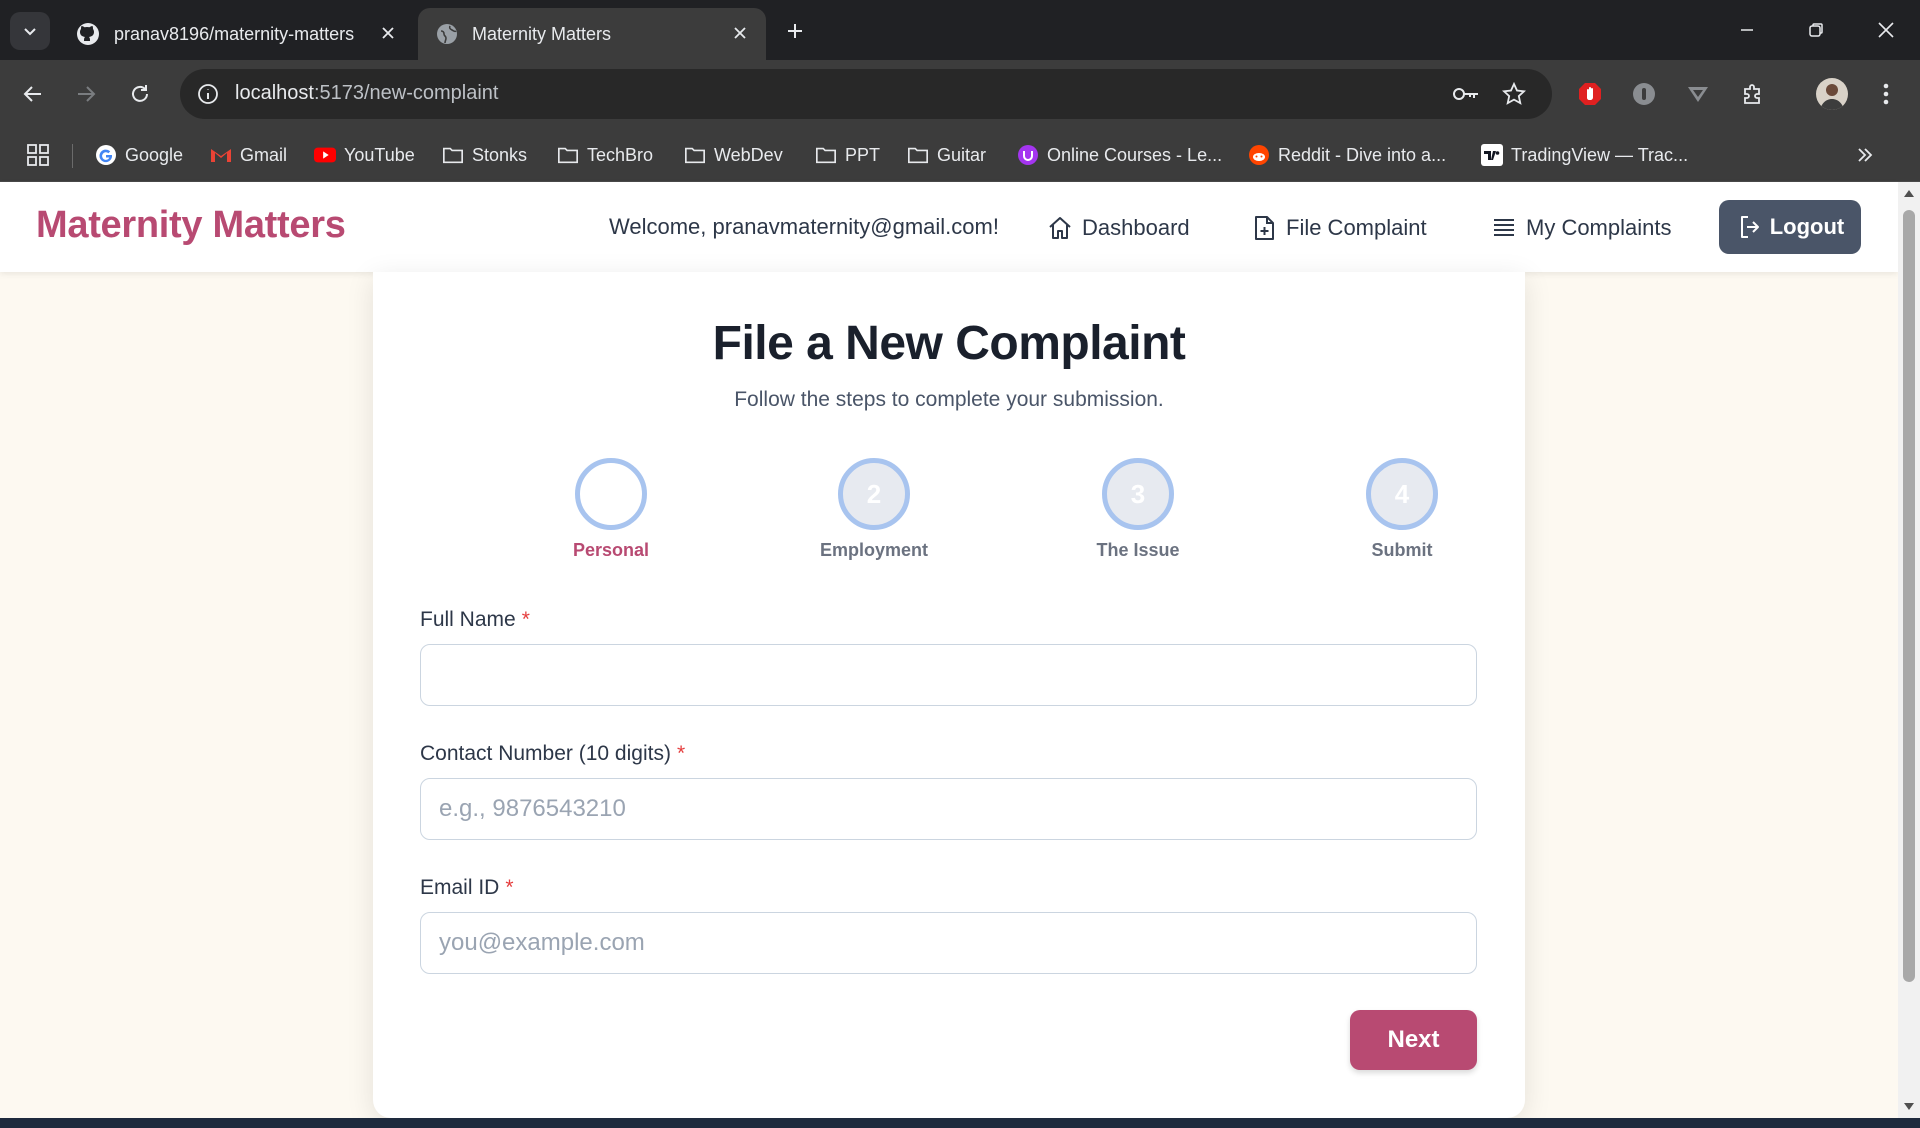 Image resolution: width=1920 pixels, height=1128 pixels. I want to click on email-label-text: Email ID, so click(460, 887).